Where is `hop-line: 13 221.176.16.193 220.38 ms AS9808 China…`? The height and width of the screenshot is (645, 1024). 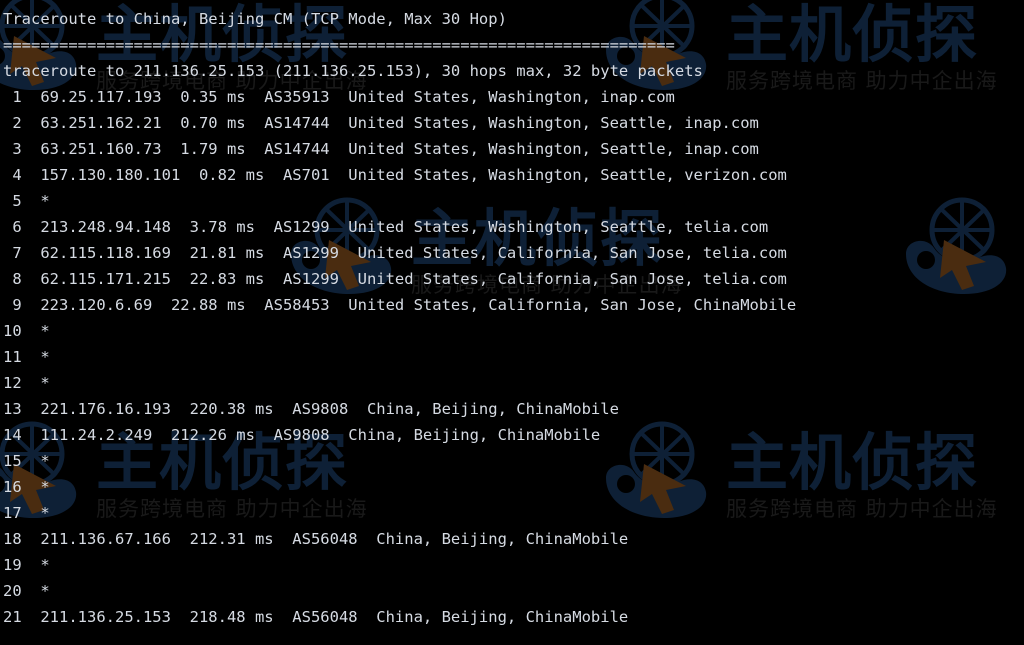
hop-line: 13 221.176.16.193 220.38 ms AS9808 China… is located at coordinates (311, 409).